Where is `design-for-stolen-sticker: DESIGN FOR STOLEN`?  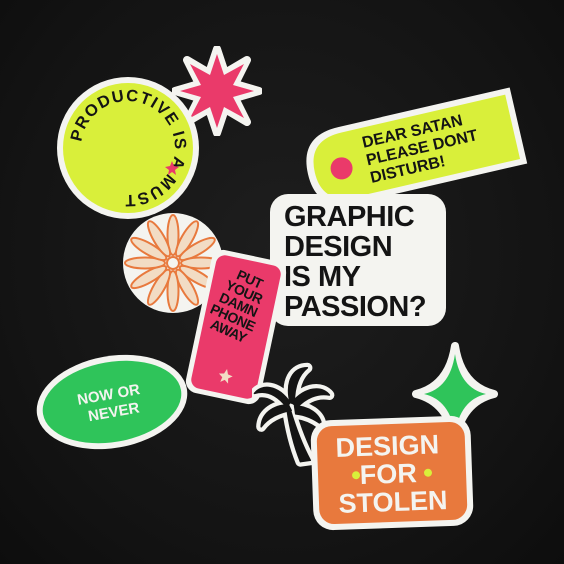
design-for-stolen-sticker: DESIGN FOR STOLEN is located at coordinates (392, 473).